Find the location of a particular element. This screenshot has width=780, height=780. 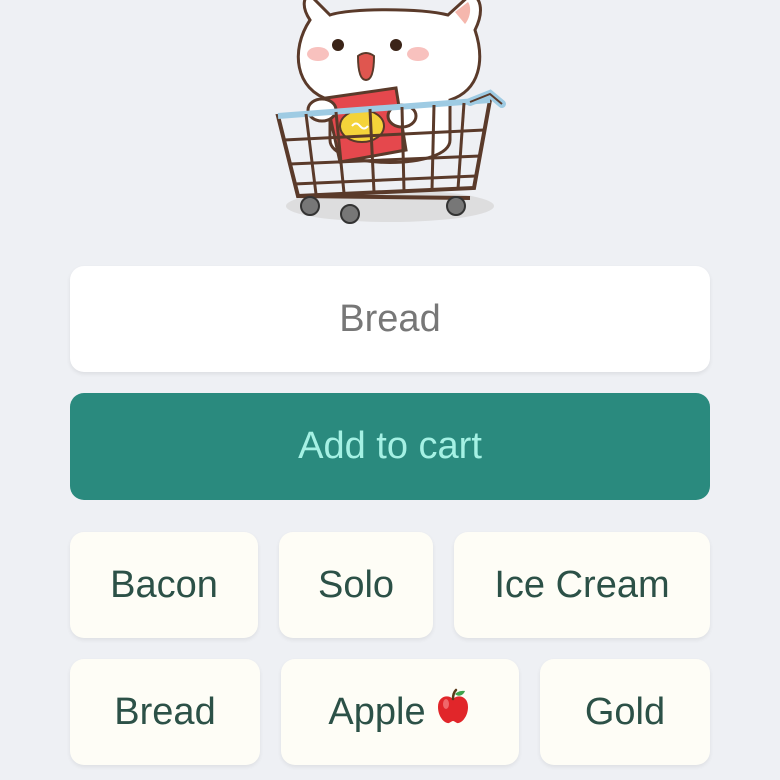

add-to-cart-label: Add to cart is located at coordinates (390, 446).